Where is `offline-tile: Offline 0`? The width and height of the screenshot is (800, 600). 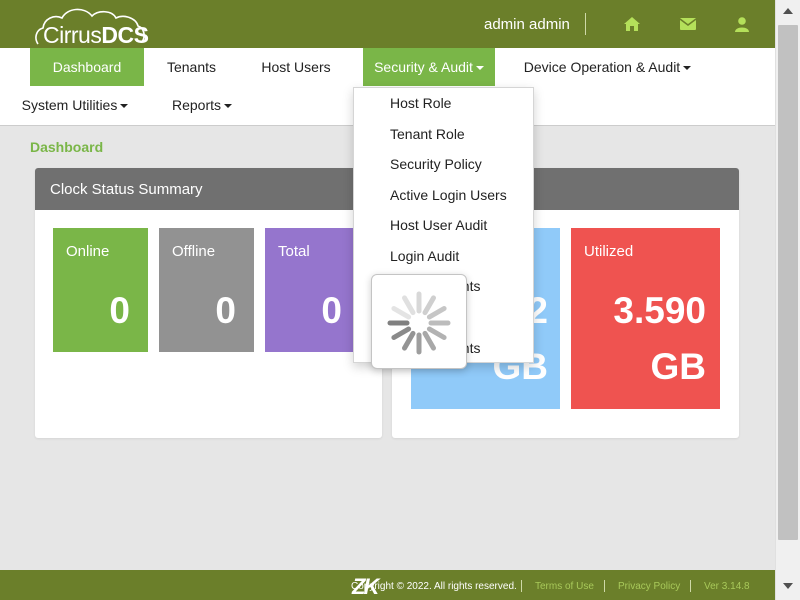 offline-tile: Offline 0 is located at coordinates (206, 290).